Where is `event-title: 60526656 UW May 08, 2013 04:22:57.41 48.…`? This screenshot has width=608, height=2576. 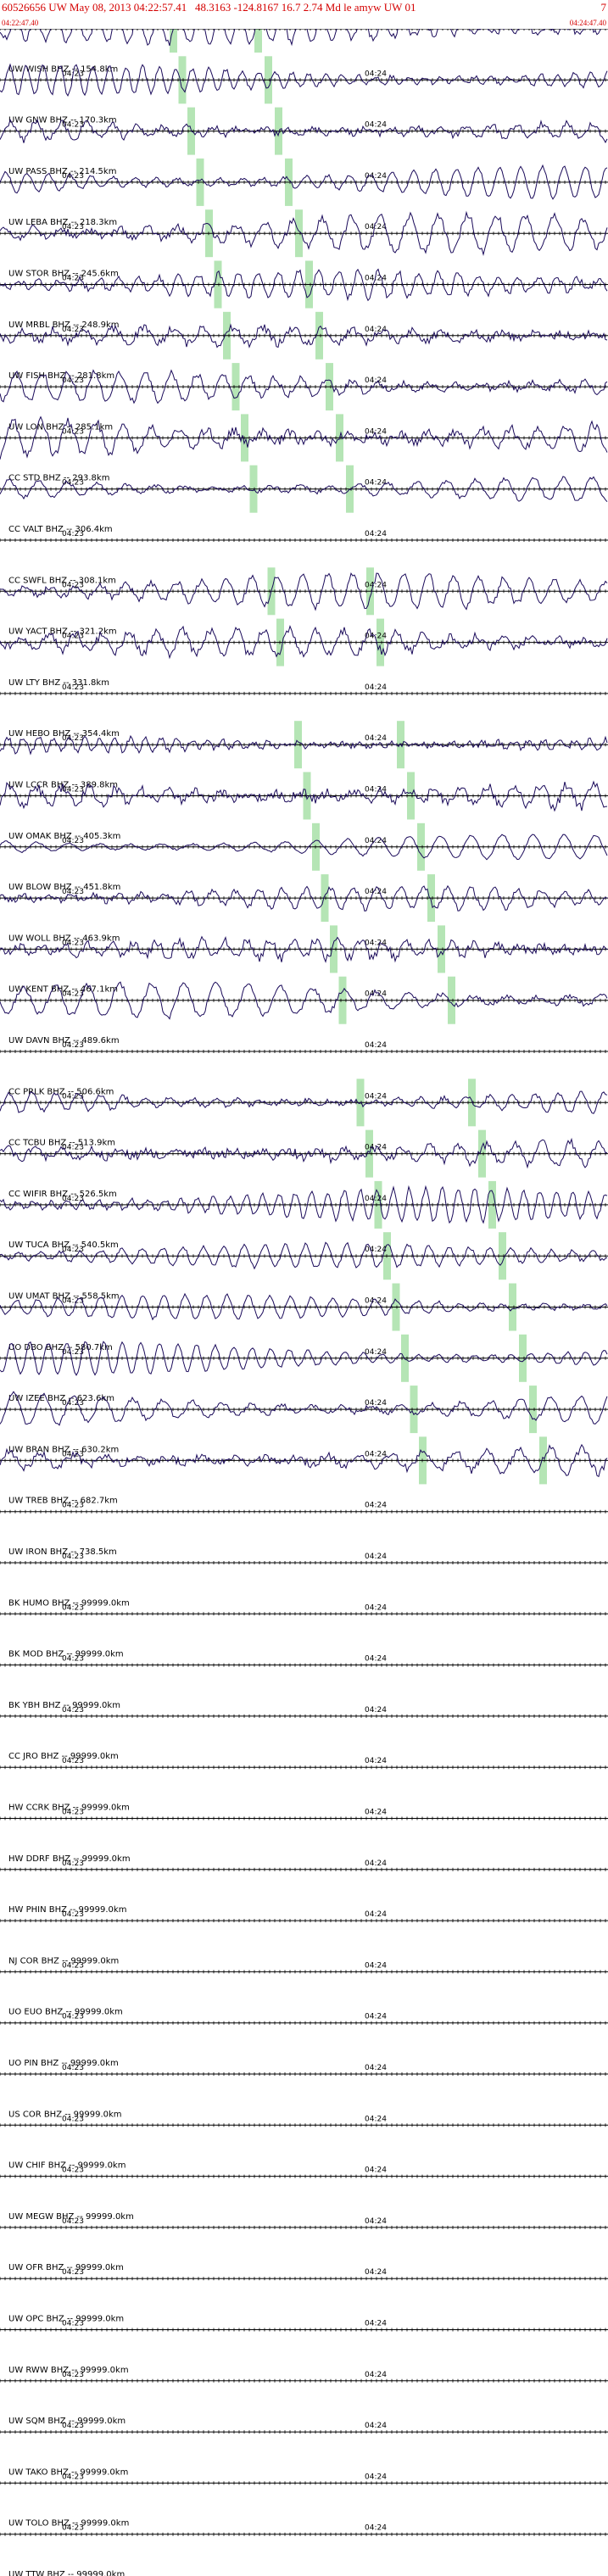 event-title: 60526656 UW May 08, 2013 04:22:57.41 48.… is located at coordinates (209, 7).